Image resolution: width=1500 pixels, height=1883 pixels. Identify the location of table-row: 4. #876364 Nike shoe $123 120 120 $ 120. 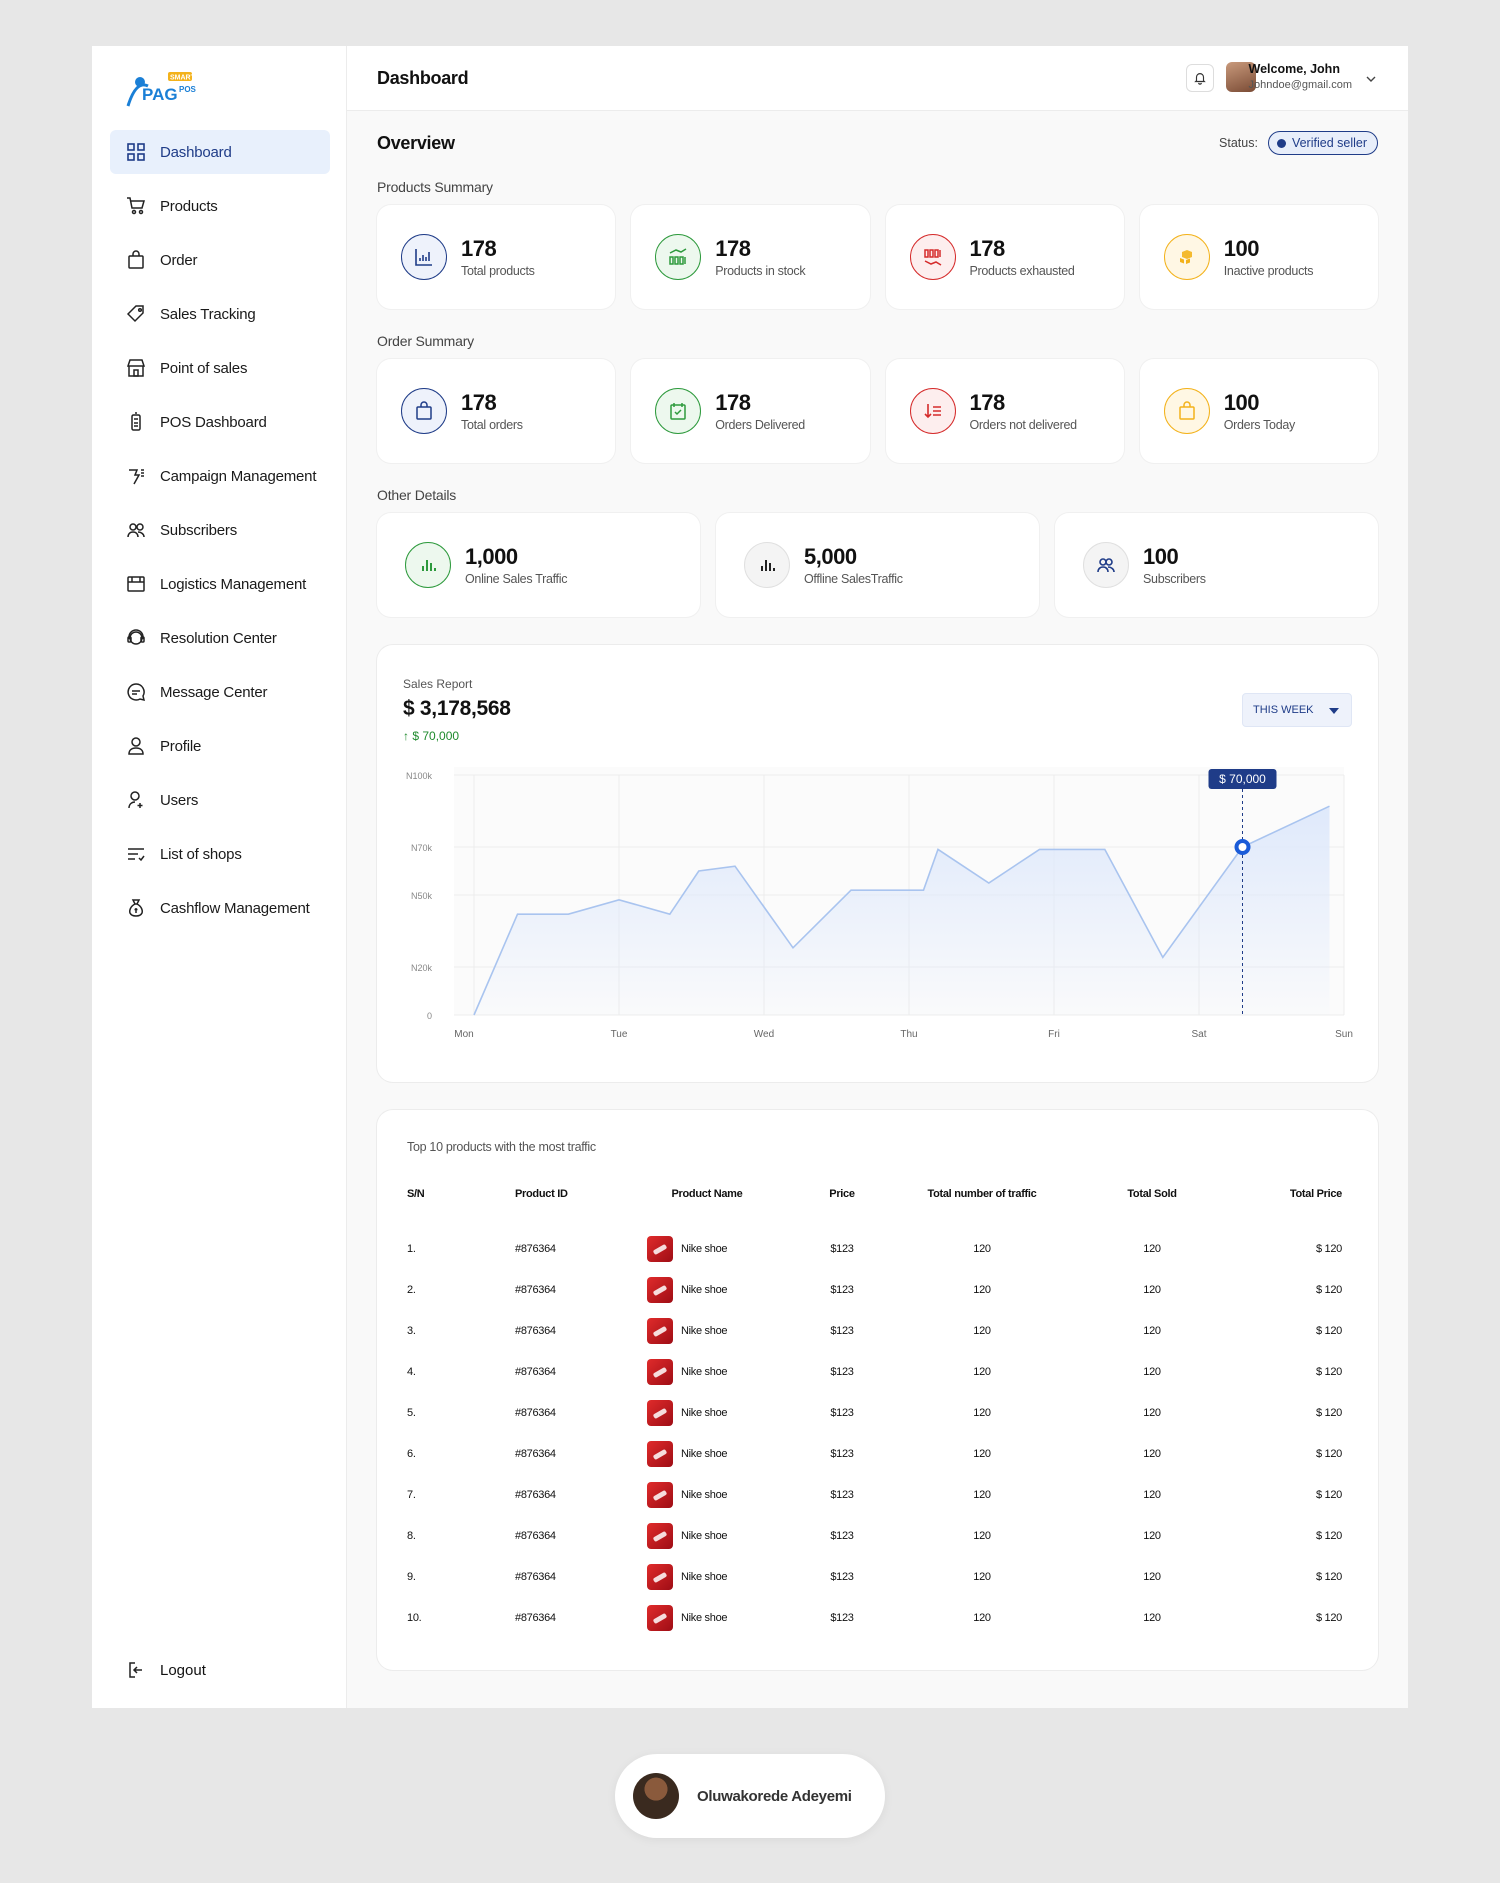
(877, 1371).